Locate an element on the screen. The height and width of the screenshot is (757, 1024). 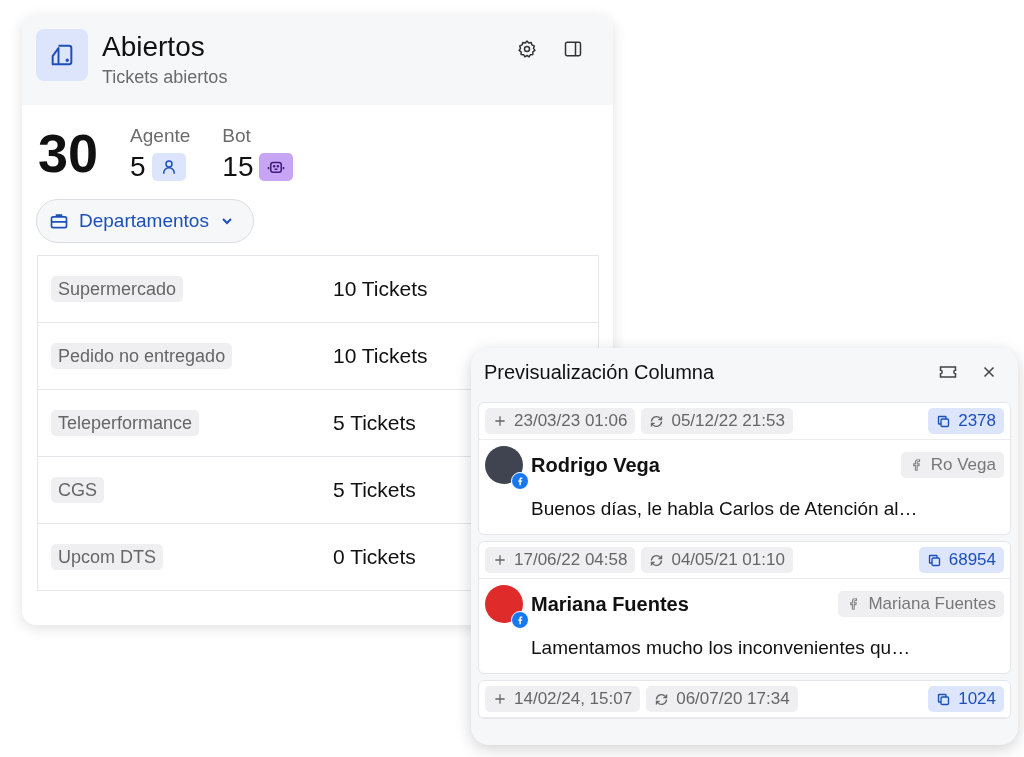
ticket-id: 1024 is located at coordinates (966, 699).